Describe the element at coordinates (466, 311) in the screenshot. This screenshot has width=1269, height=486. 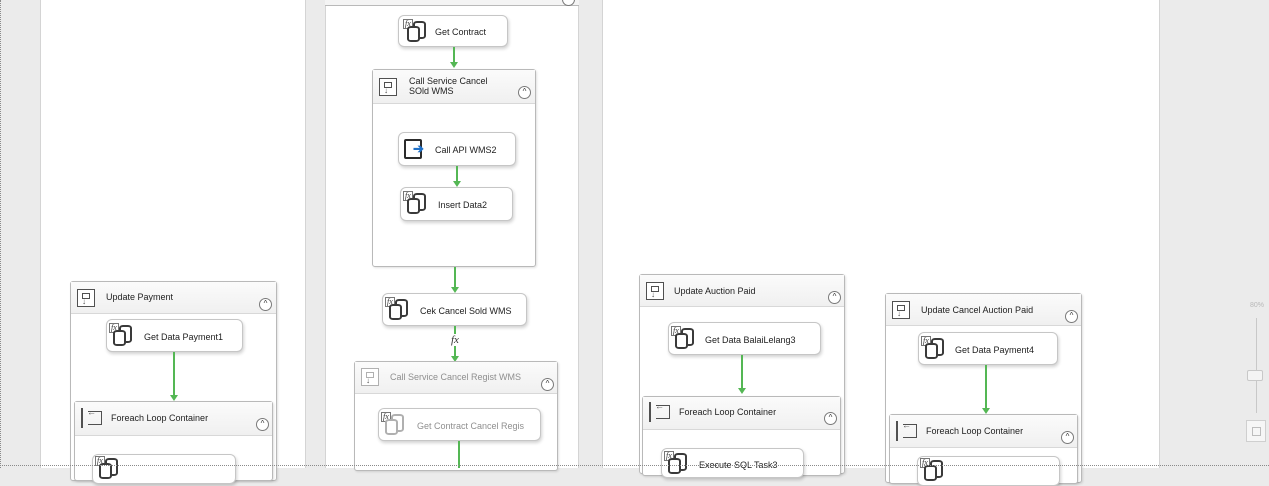
I see `task-label: Cek Cancel Sold WMS` at that location.